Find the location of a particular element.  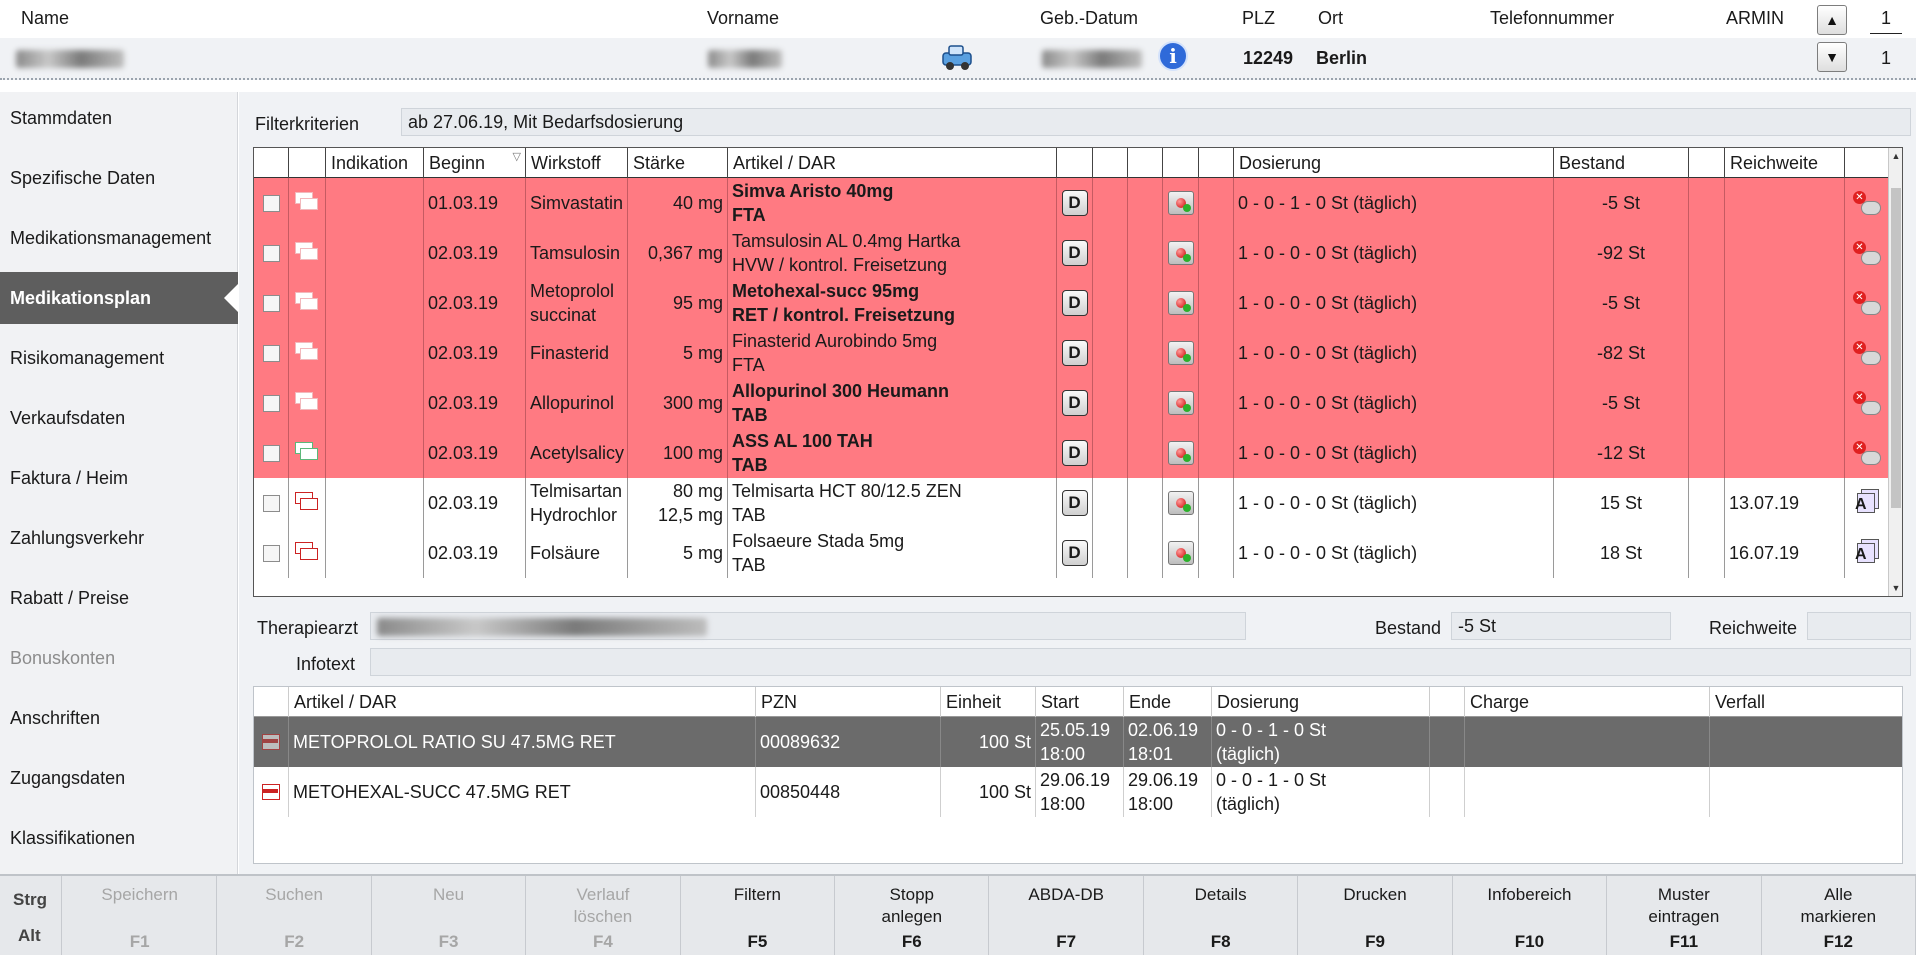

sidebar-item-klassifikationen: Klassifikationen is located at coordinates (119, 838).